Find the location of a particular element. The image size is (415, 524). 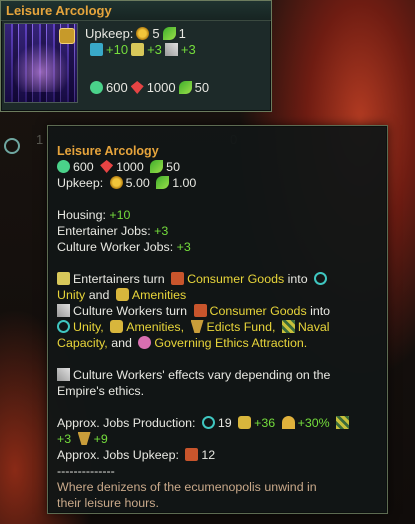

culture-desc-line2: Unity, Amenities, Edicts Fund, Naval is located at coordinates (222, 327).